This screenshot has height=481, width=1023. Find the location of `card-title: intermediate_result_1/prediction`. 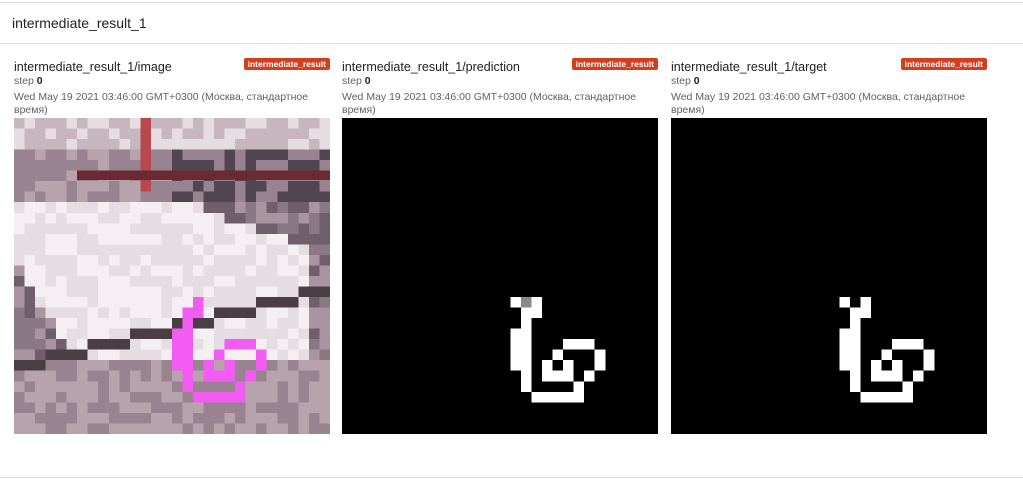

card-title: intermediate_result_1/prediction is located at coordinates (431, 67).